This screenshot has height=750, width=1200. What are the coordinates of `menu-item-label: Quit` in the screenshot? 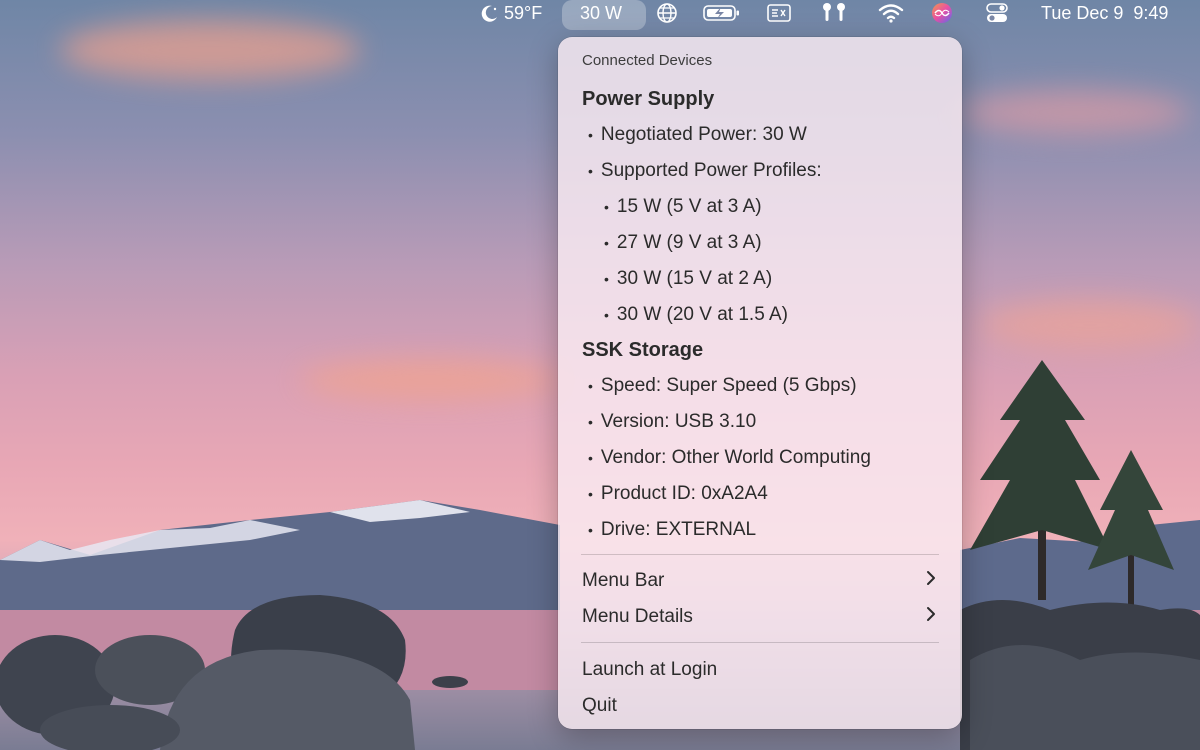 It's located at (599, 705).